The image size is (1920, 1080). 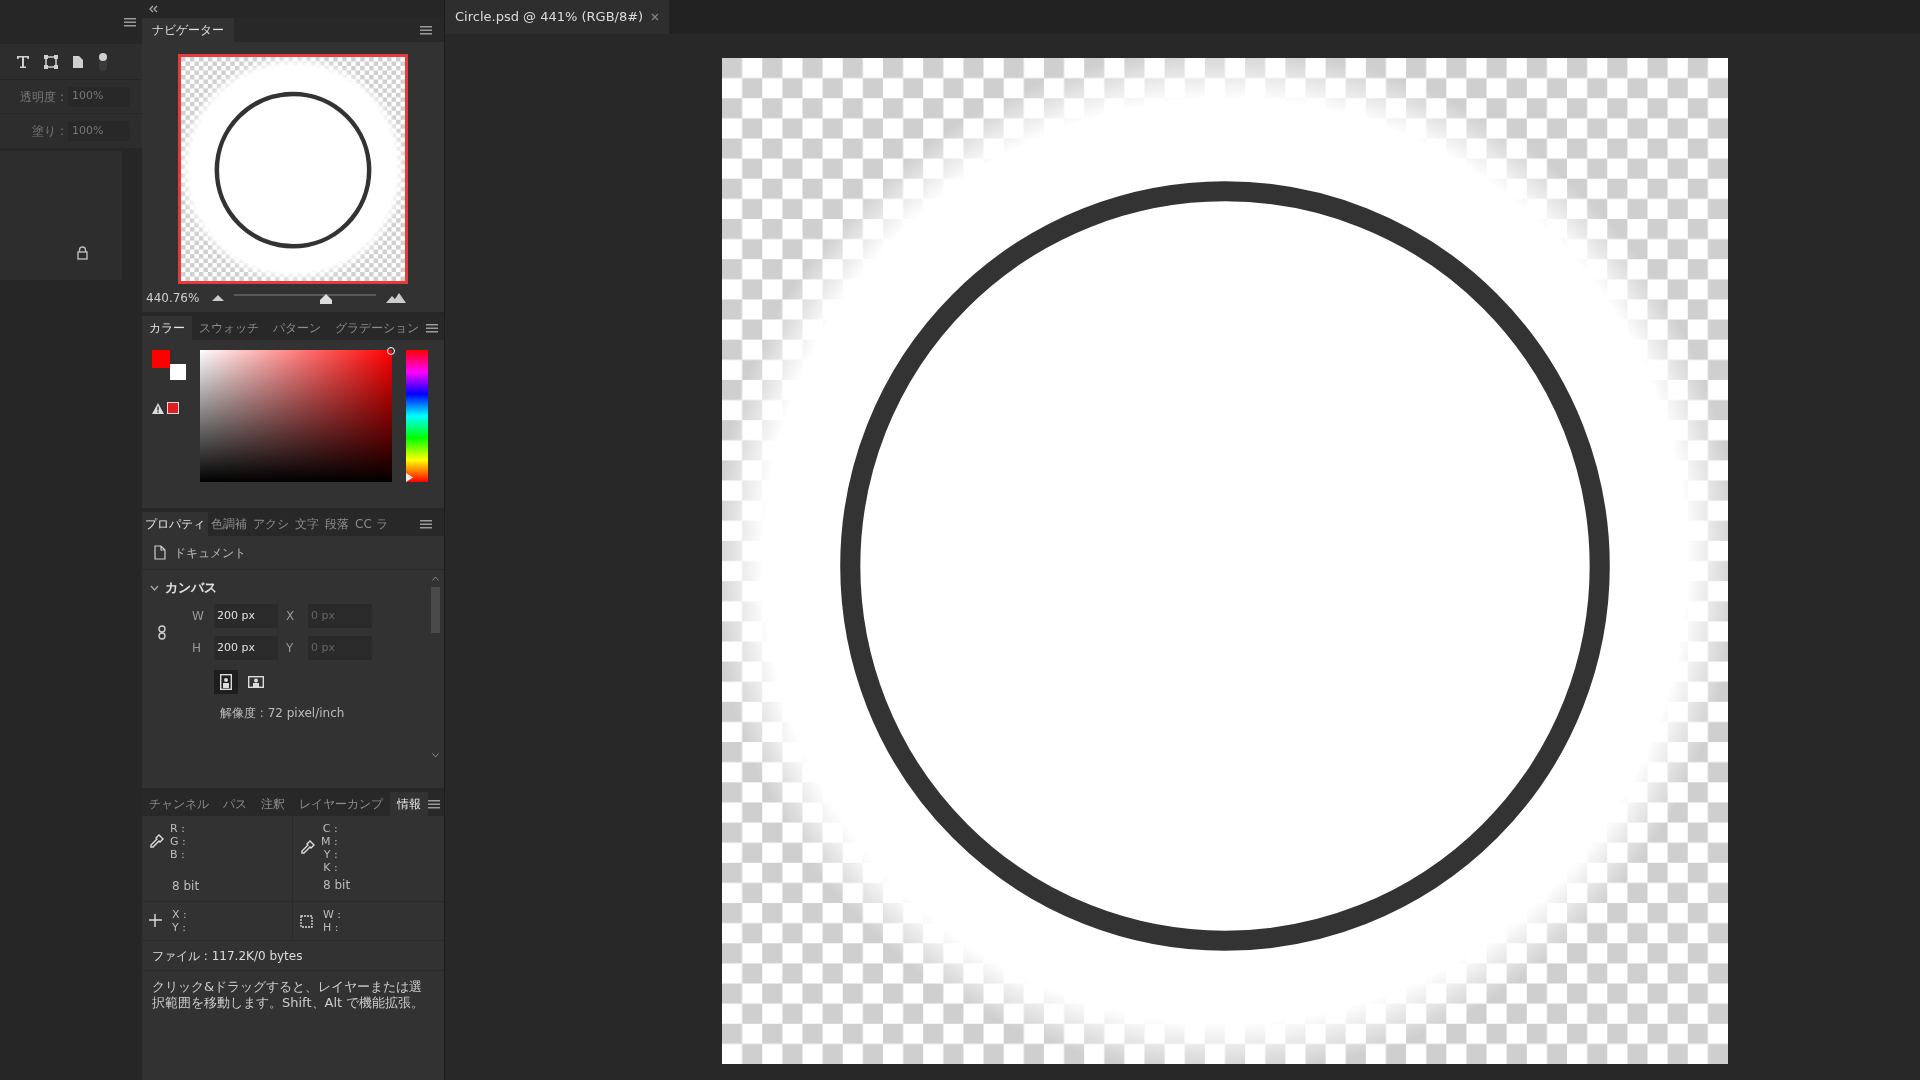 I want to click on panel-tab: レイヤーカンプ, so click(x=341, y=804).